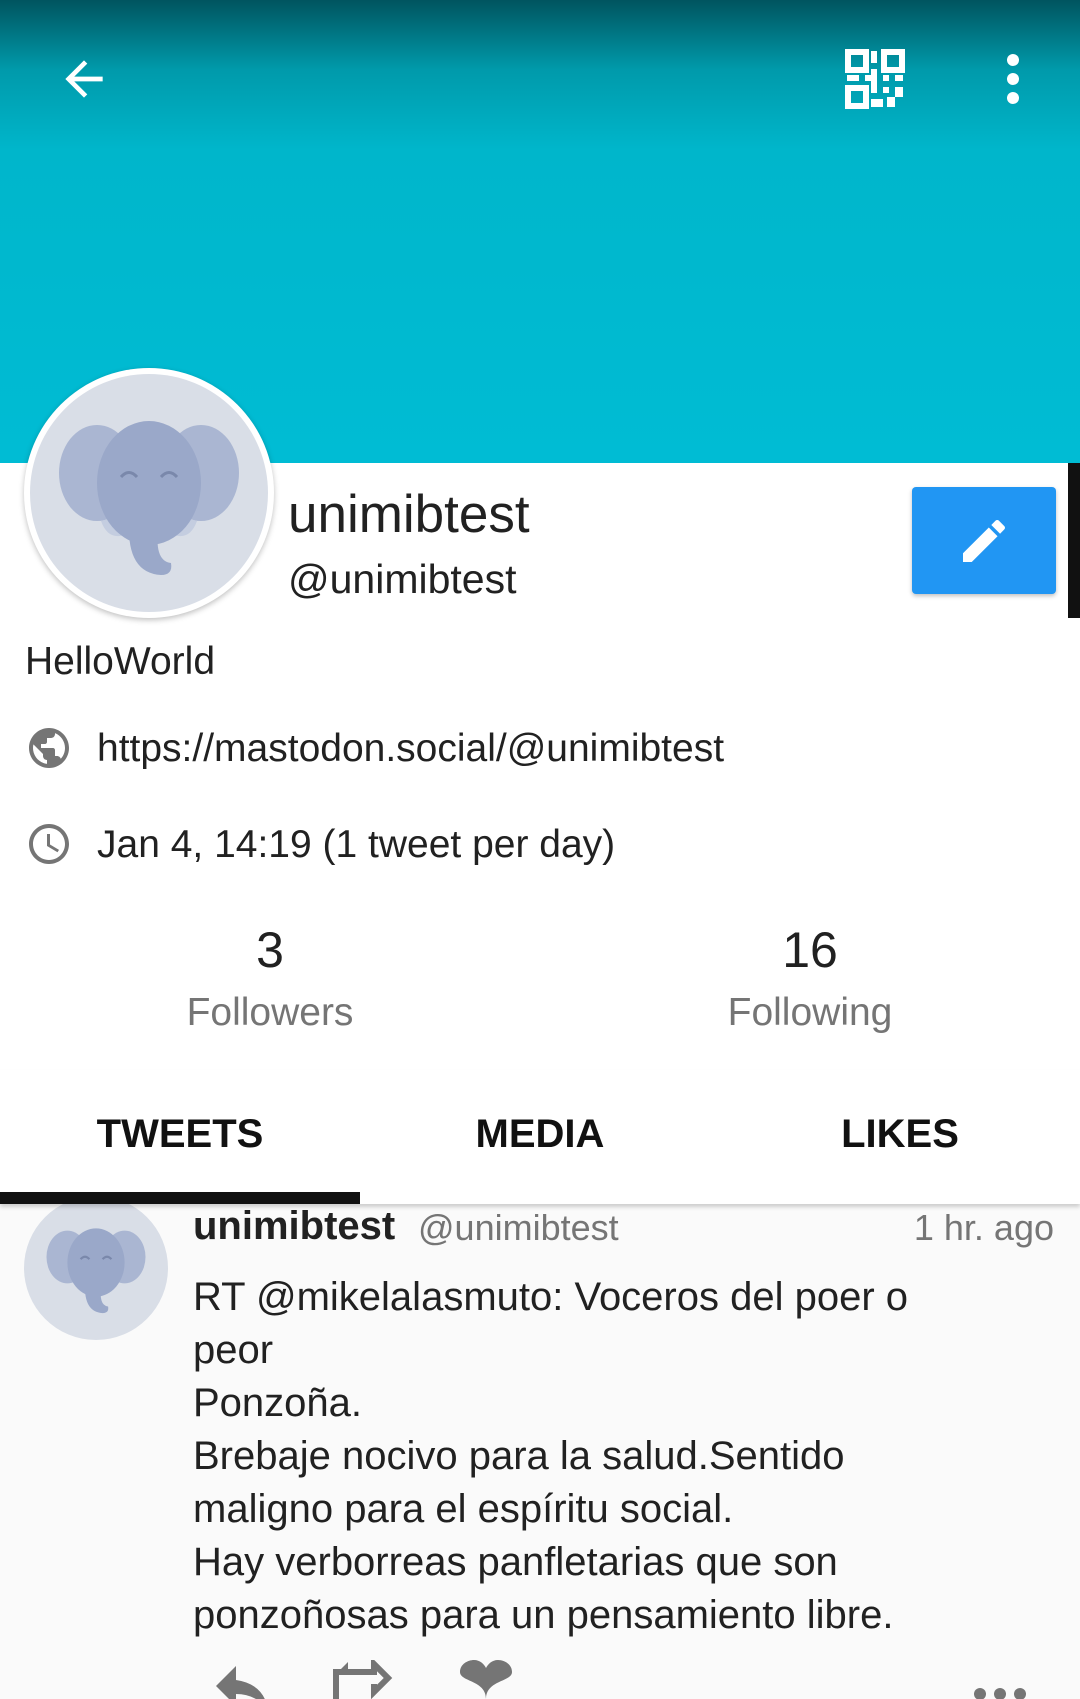 This screenshot has width=1080, height=1699. What do you see at coordinates (810, 1012) in the screenshot?
I see `following-label: Following` at bounding box center [810, 1012].